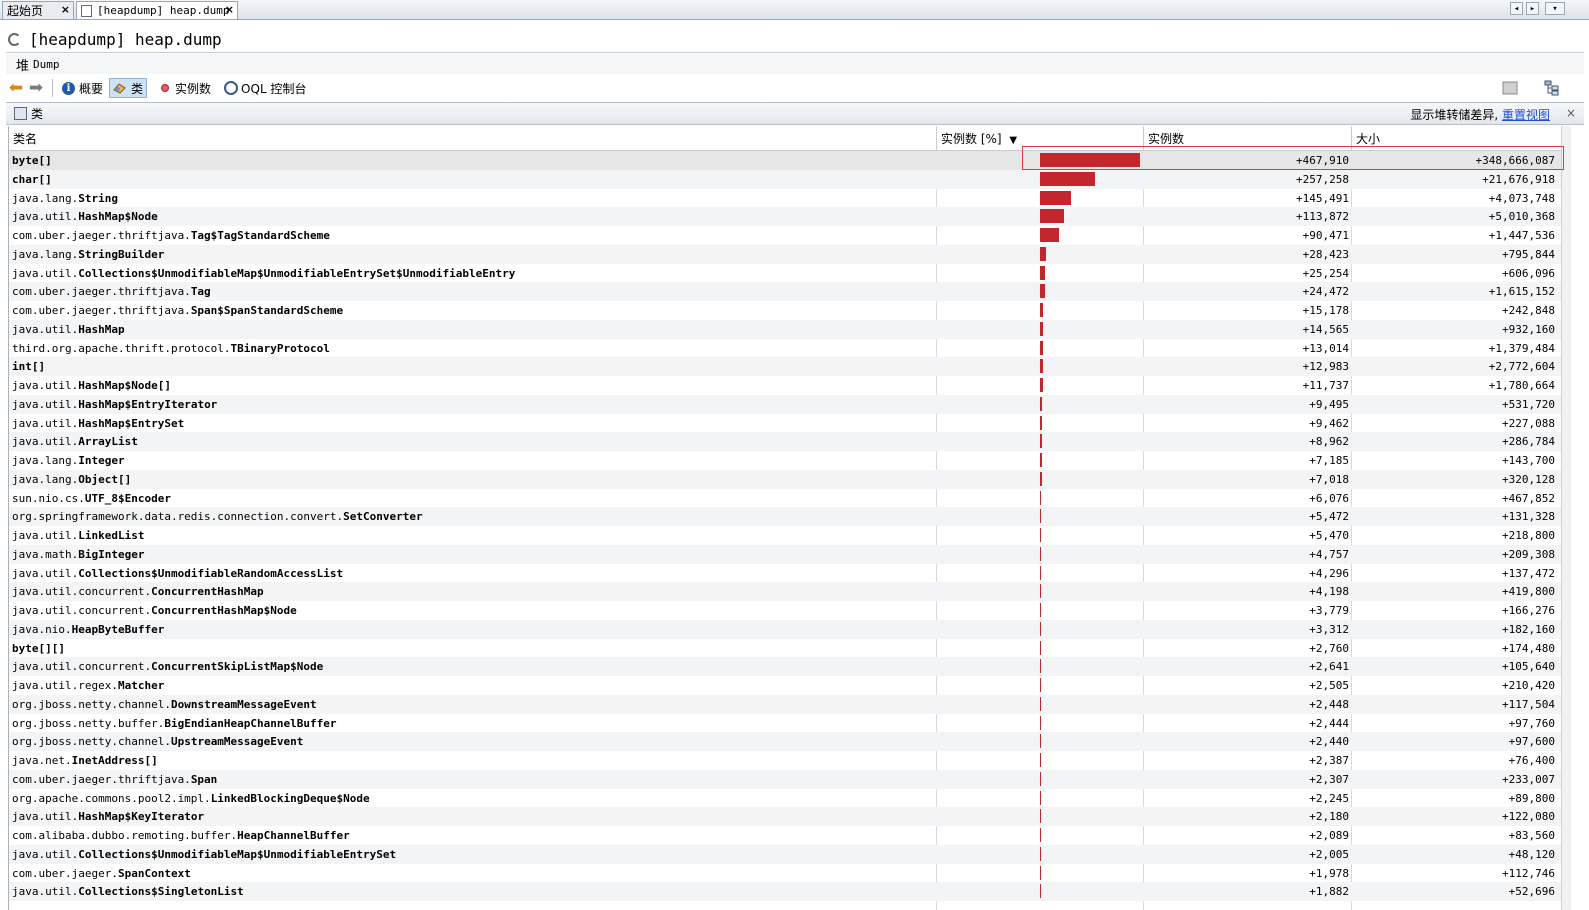  Describe the element at coordinates (1248, 138) in the screenshot. I see `column-header-count: 实例数` at that location.